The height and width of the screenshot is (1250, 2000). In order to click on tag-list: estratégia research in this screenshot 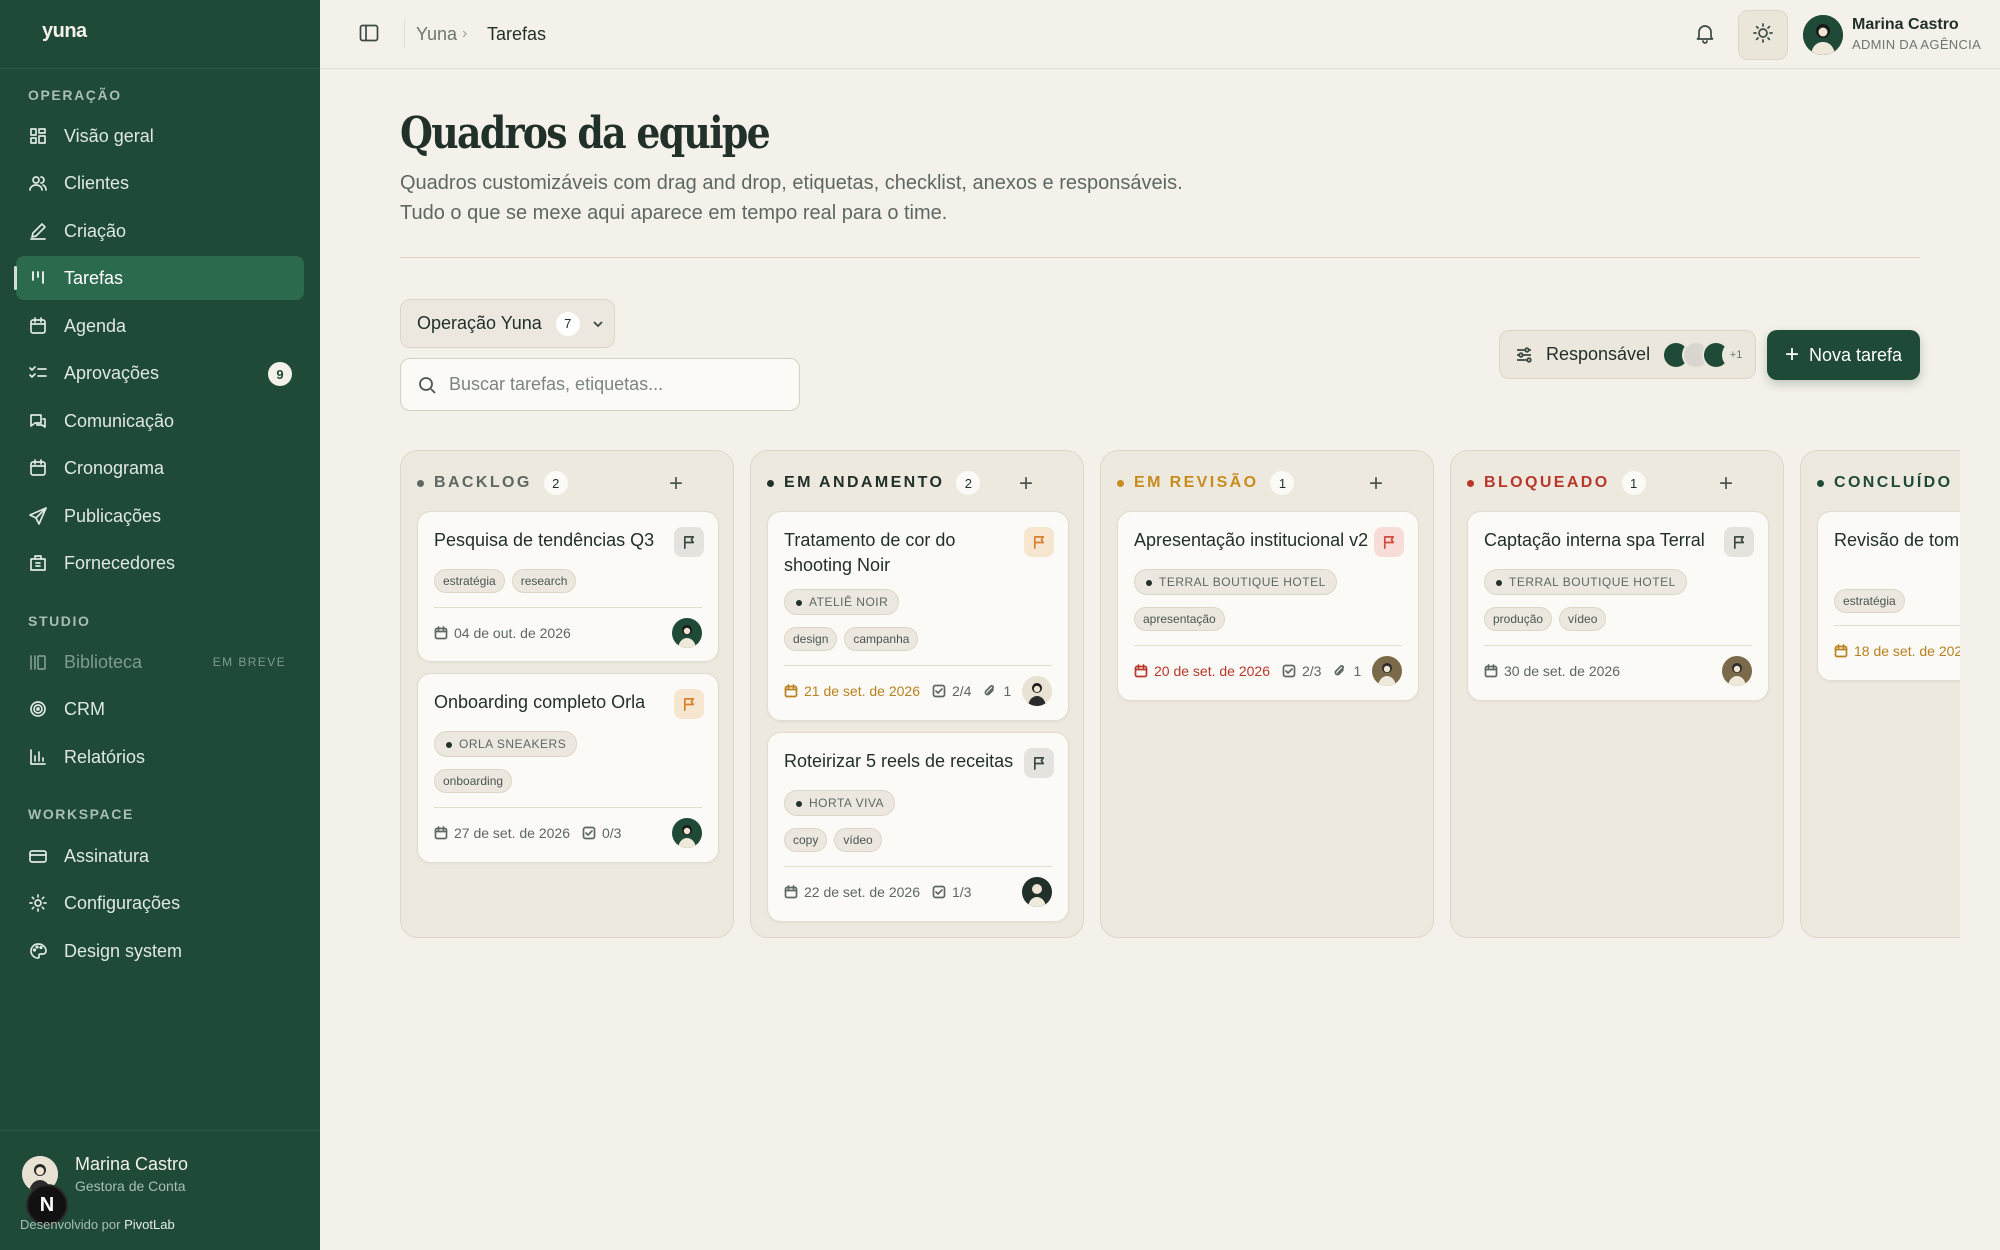, I will do `click(505, 581)`.